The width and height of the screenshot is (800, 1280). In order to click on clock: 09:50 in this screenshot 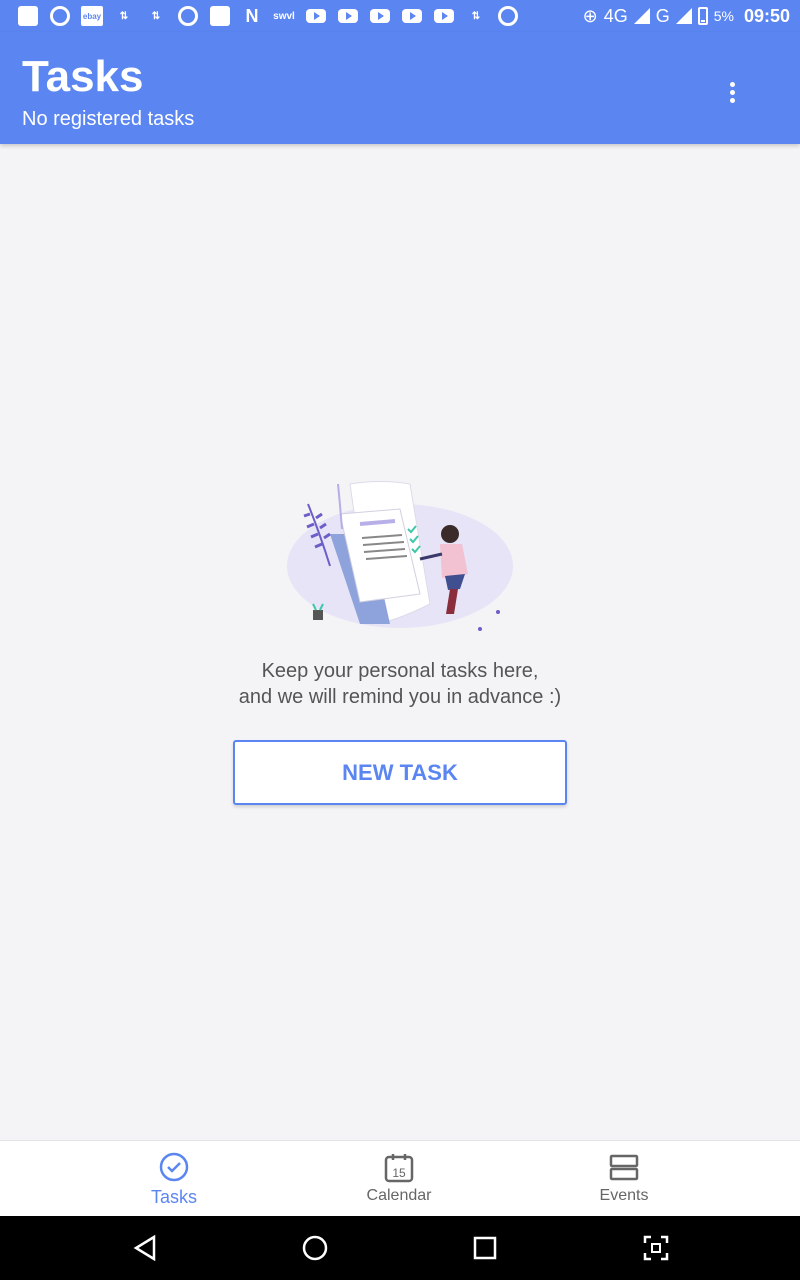, I will do `click(766, 15)`.